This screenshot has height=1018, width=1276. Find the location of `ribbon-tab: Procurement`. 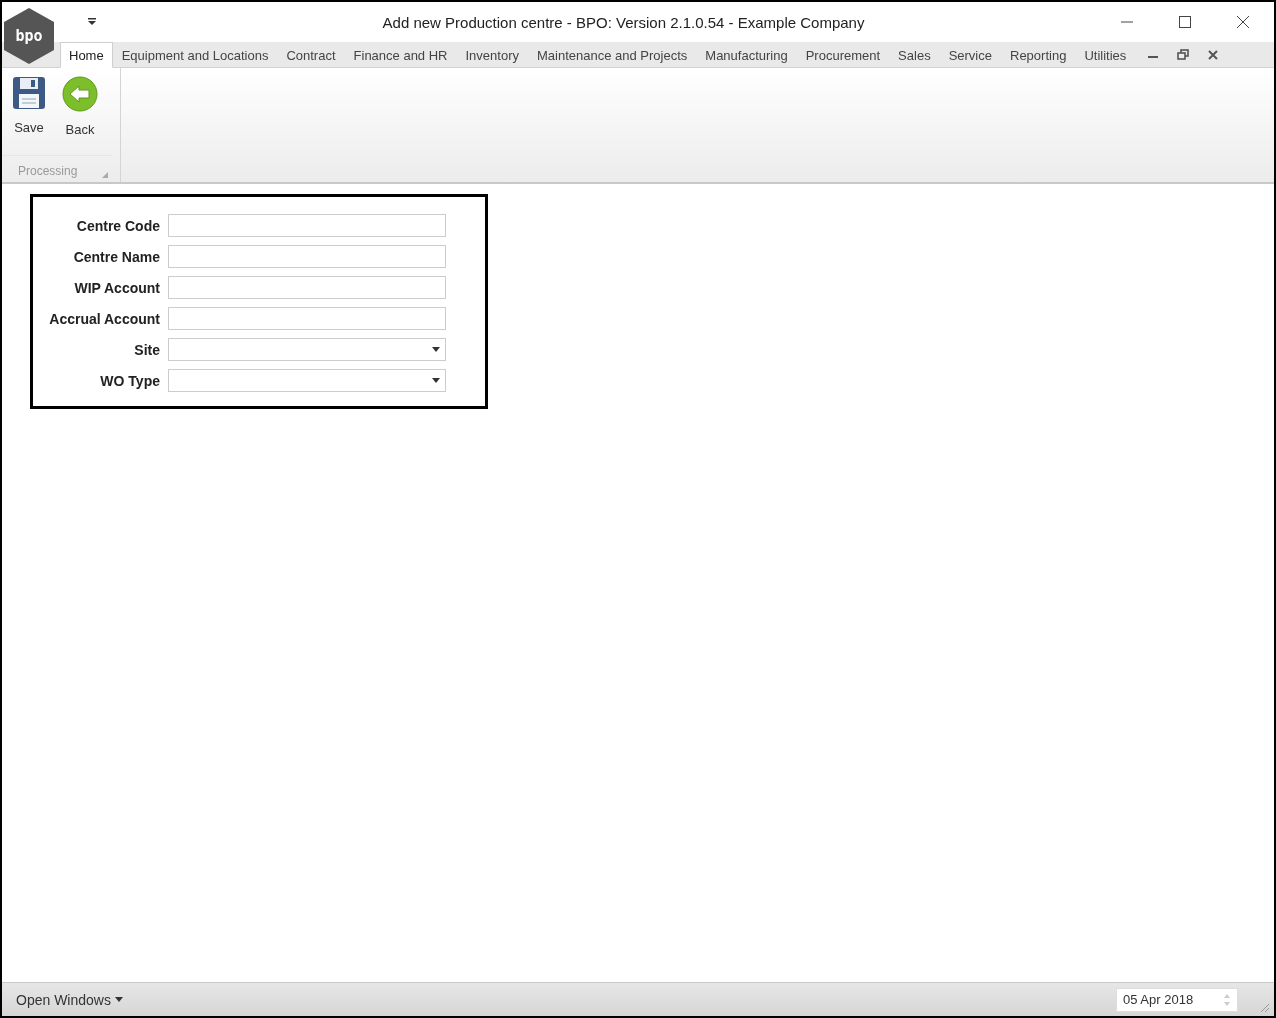

ribbon-tab: Procurement is located at coordinates (843, 55).